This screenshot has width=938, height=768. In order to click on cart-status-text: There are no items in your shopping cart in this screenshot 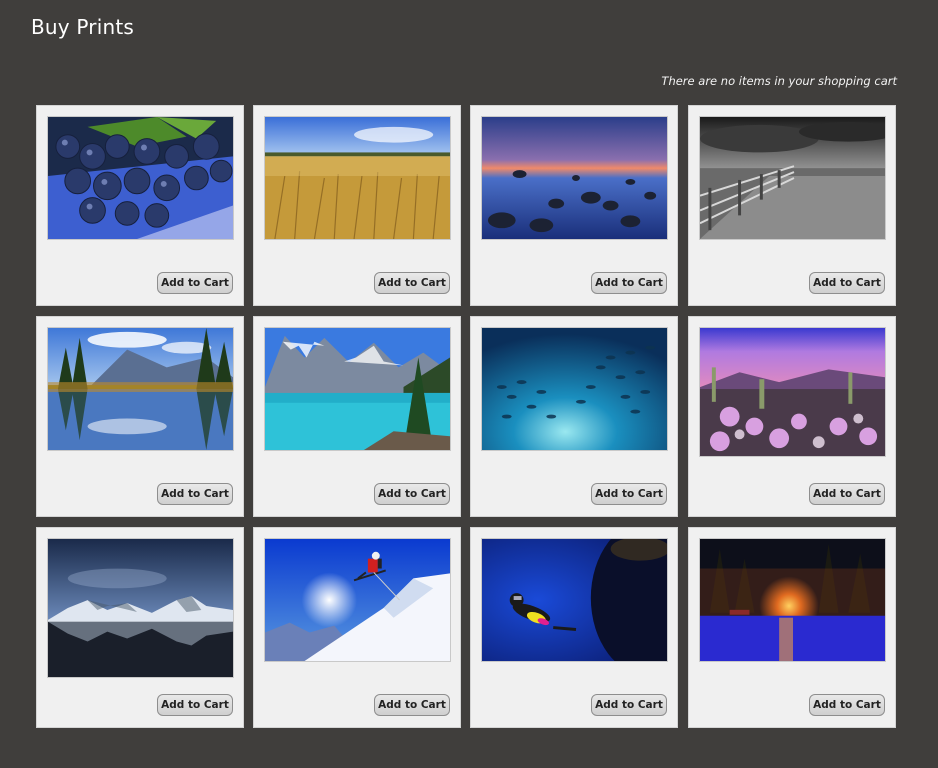, I will do `click(779, 81)`.